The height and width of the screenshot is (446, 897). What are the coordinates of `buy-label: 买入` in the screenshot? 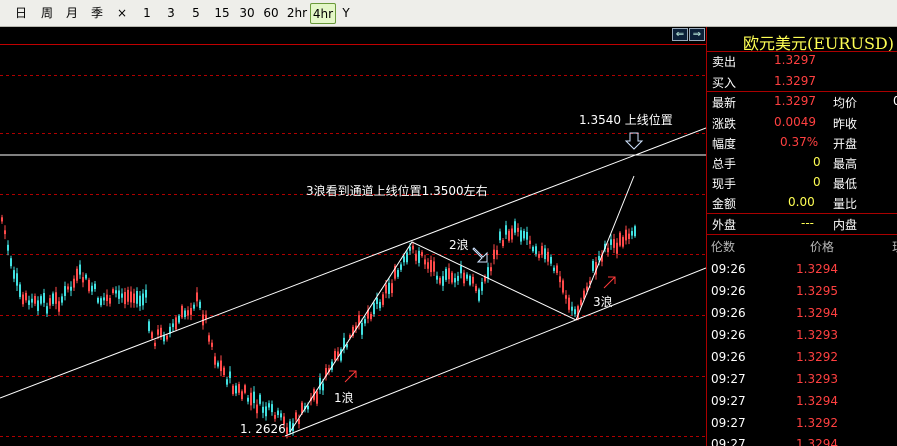 It's located at (724, 83).